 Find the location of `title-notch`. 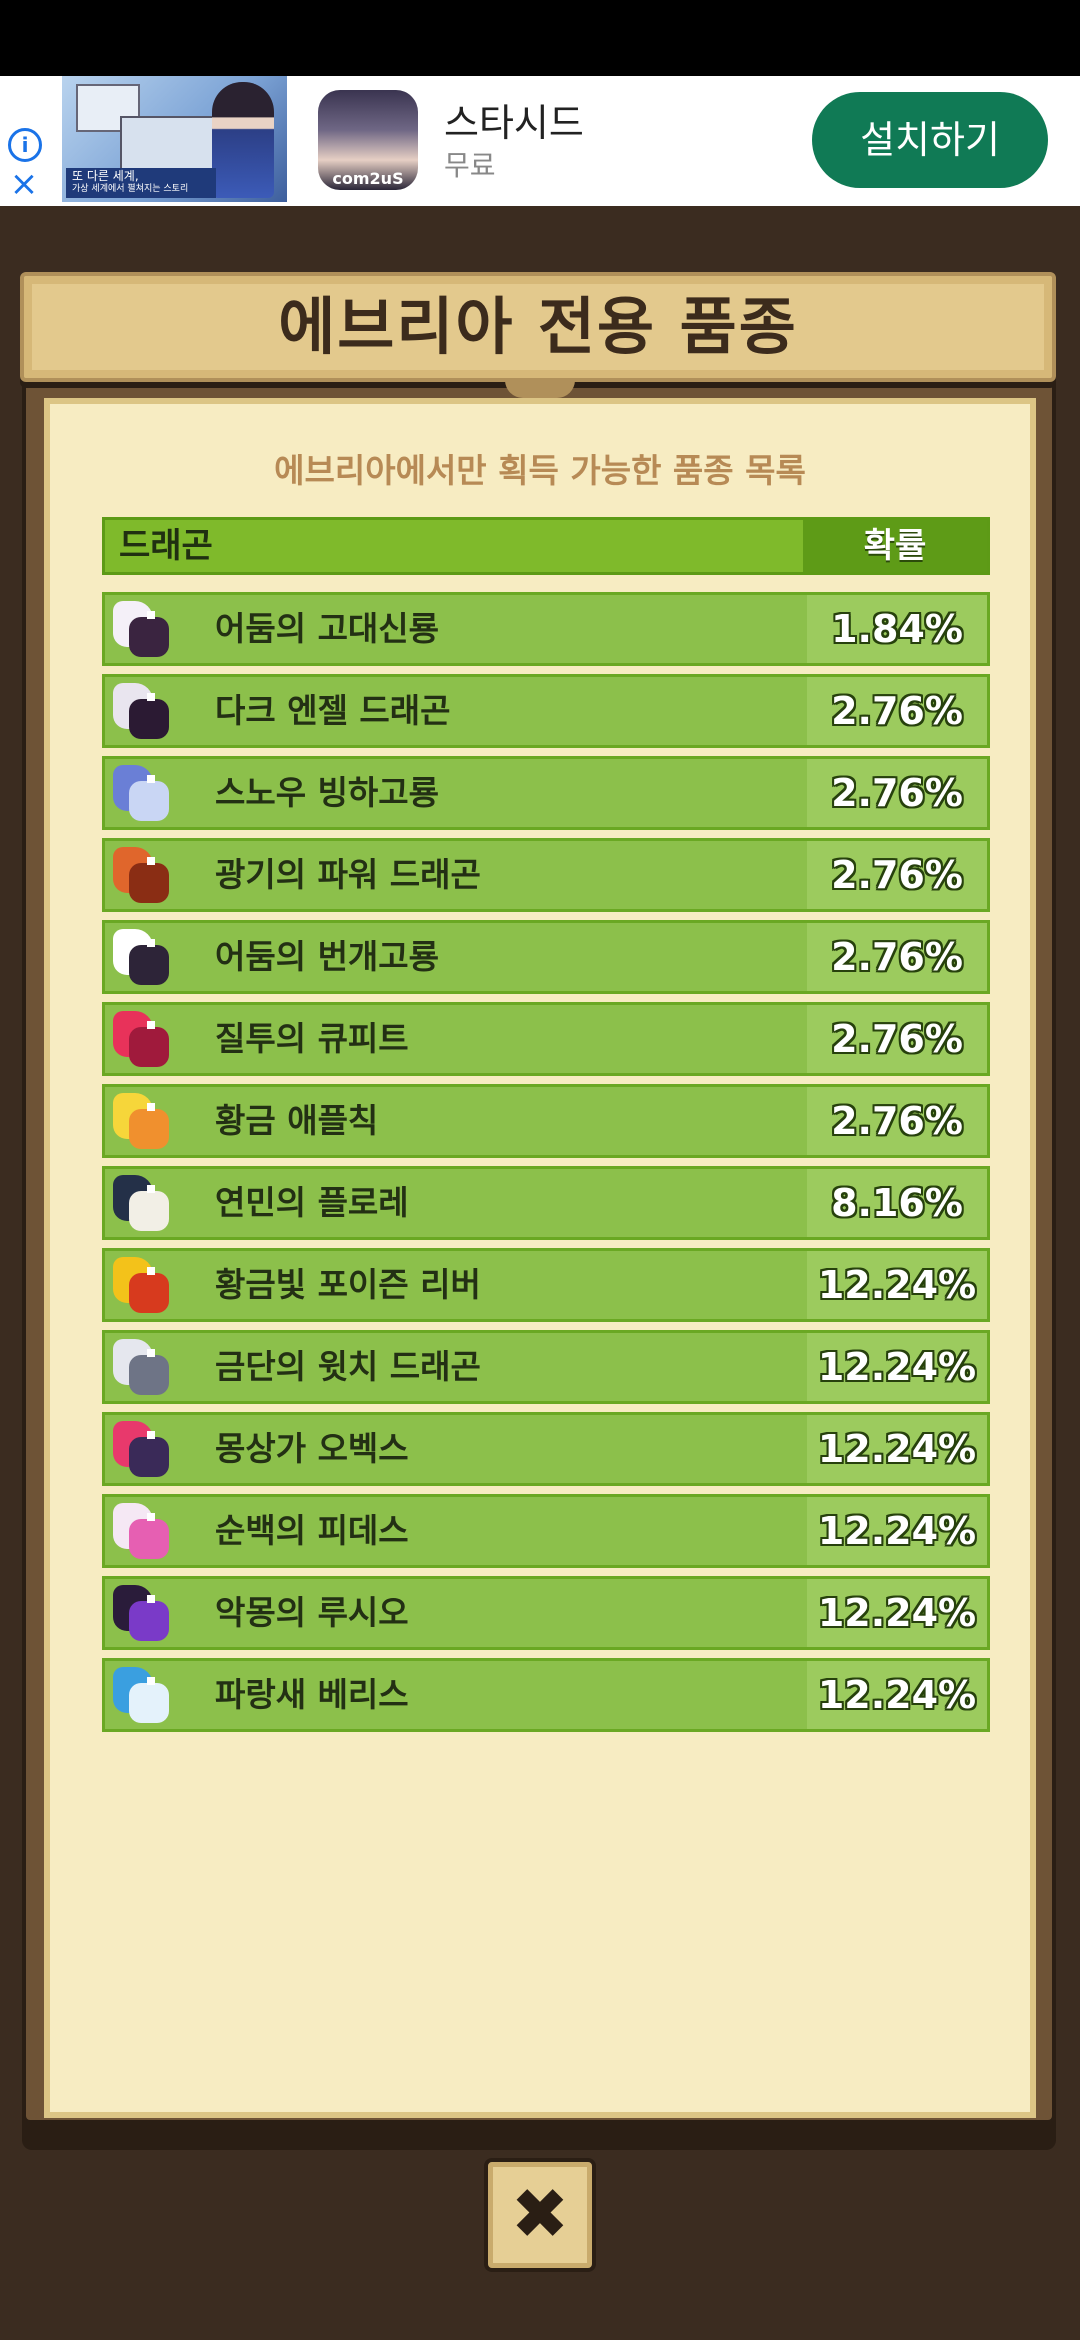

title-notch is located at coordinates (540, 389).